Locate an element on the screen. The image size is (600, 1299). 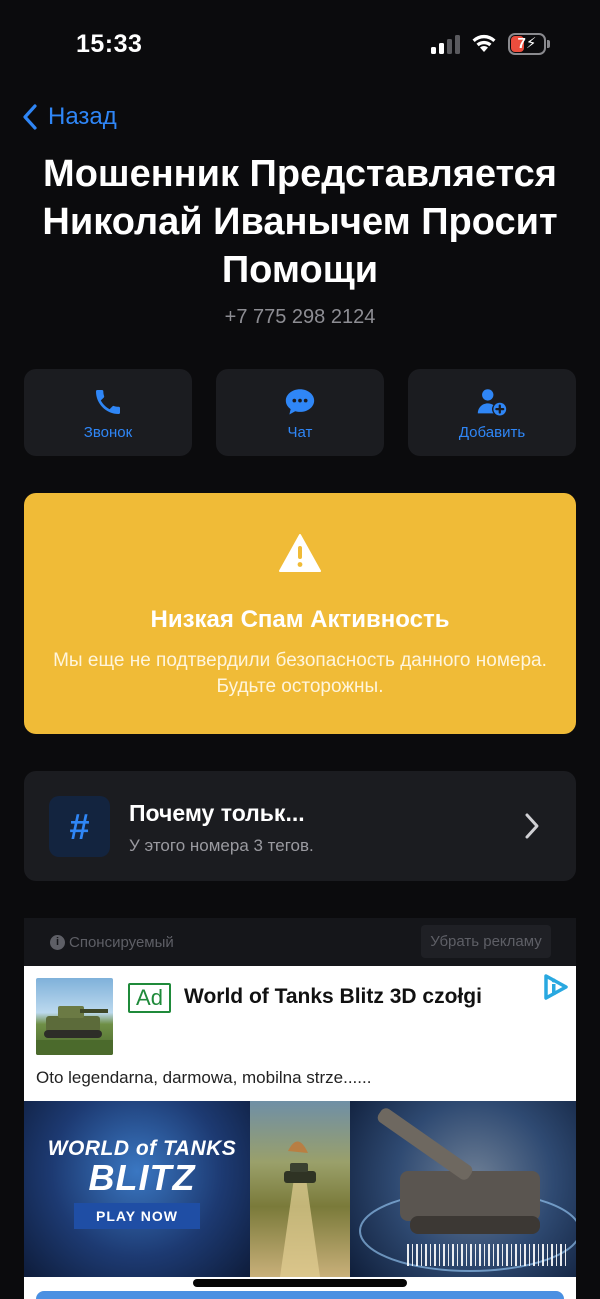
banner-logo-text: WORLD of TANKS BLITZ is located at coordinates (142, 1167).